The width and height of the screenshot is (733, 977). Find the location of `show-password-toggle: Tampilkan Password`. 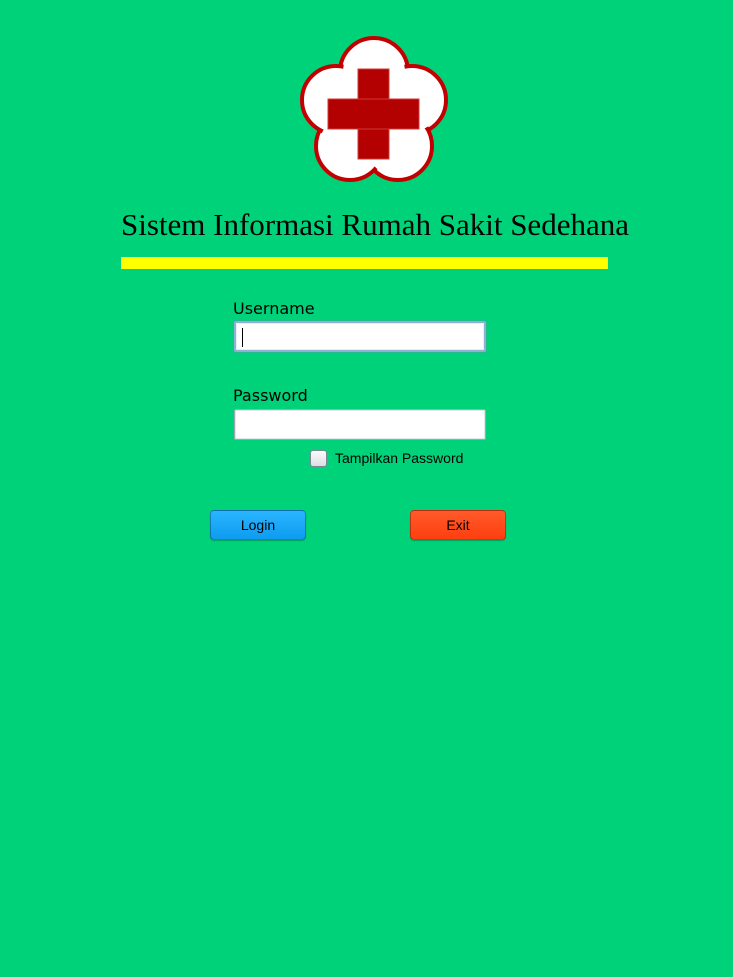

show-password-toggle: Tampilkan Password is located at coordinates (386, 458).